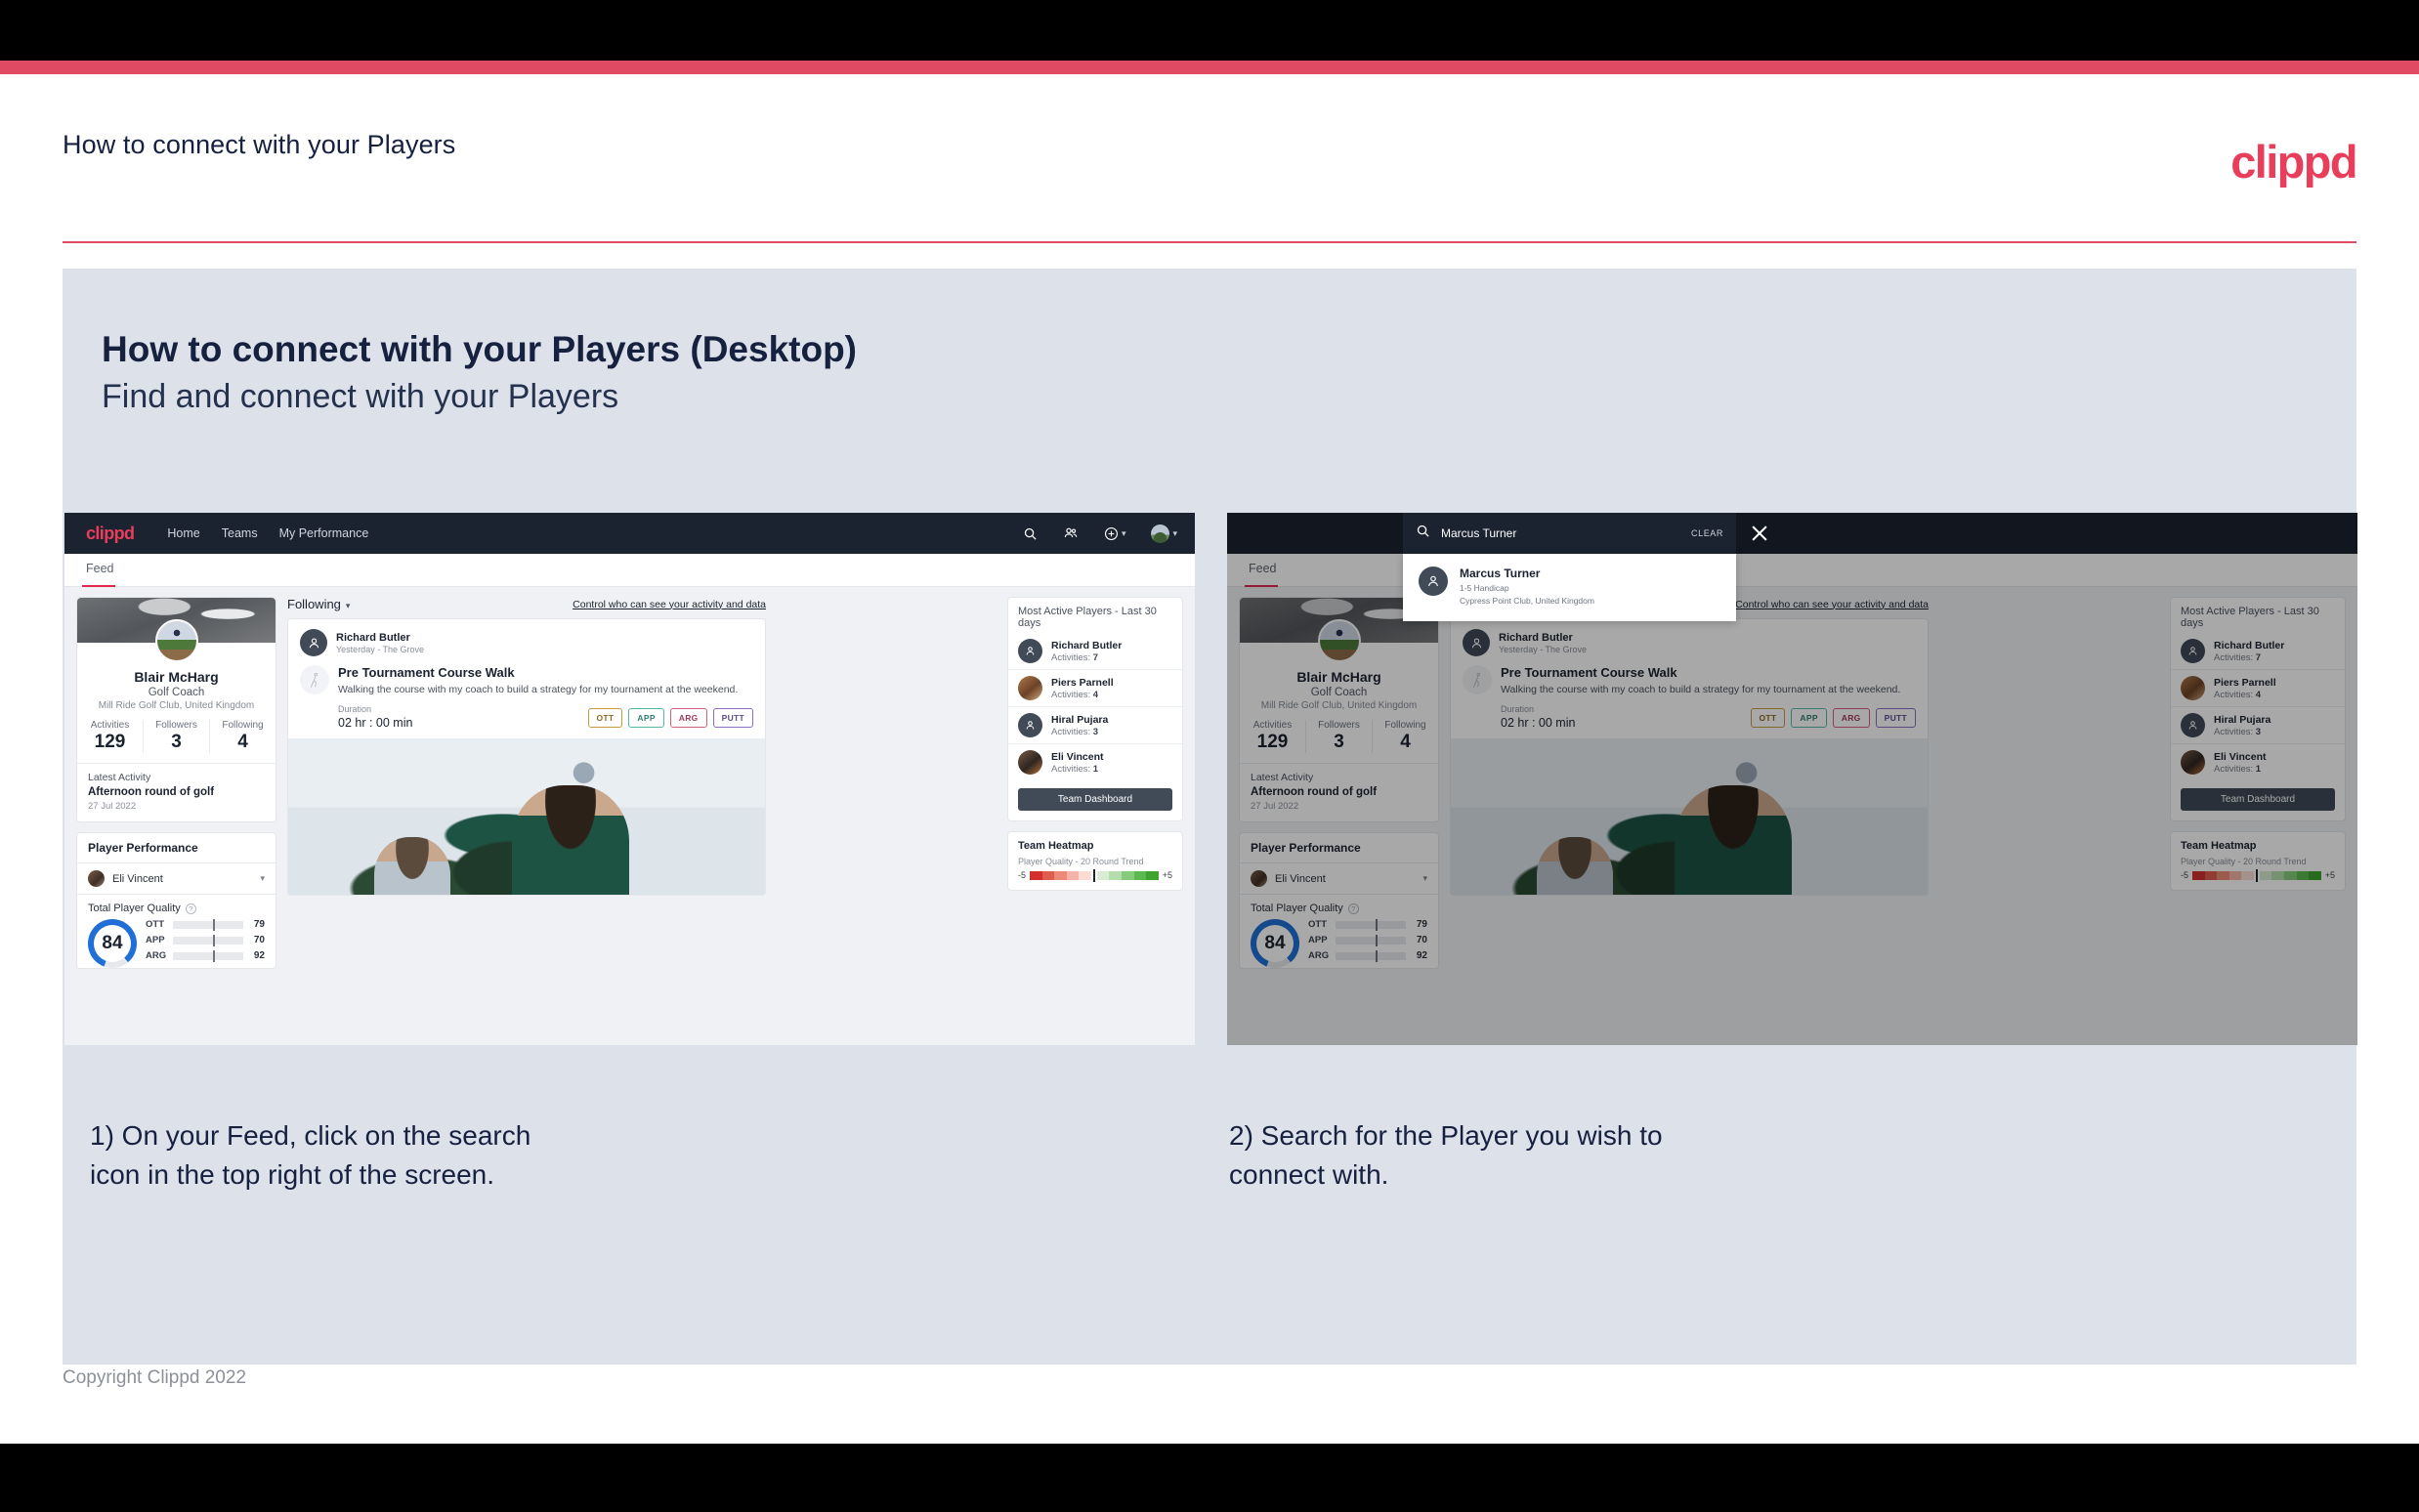 Image resolution: width=2419 pixels, height=1512 pixels. What do you see at coordinates (240, 533) in the screenshot?
I see `nav-link-teams: Teams` at bounding box center [240, 533].